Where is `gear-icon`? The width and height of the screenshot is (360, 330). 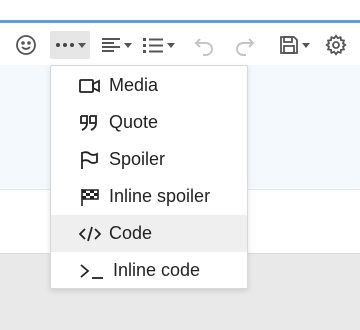
gear-icon is located at coordinates (336, 45).